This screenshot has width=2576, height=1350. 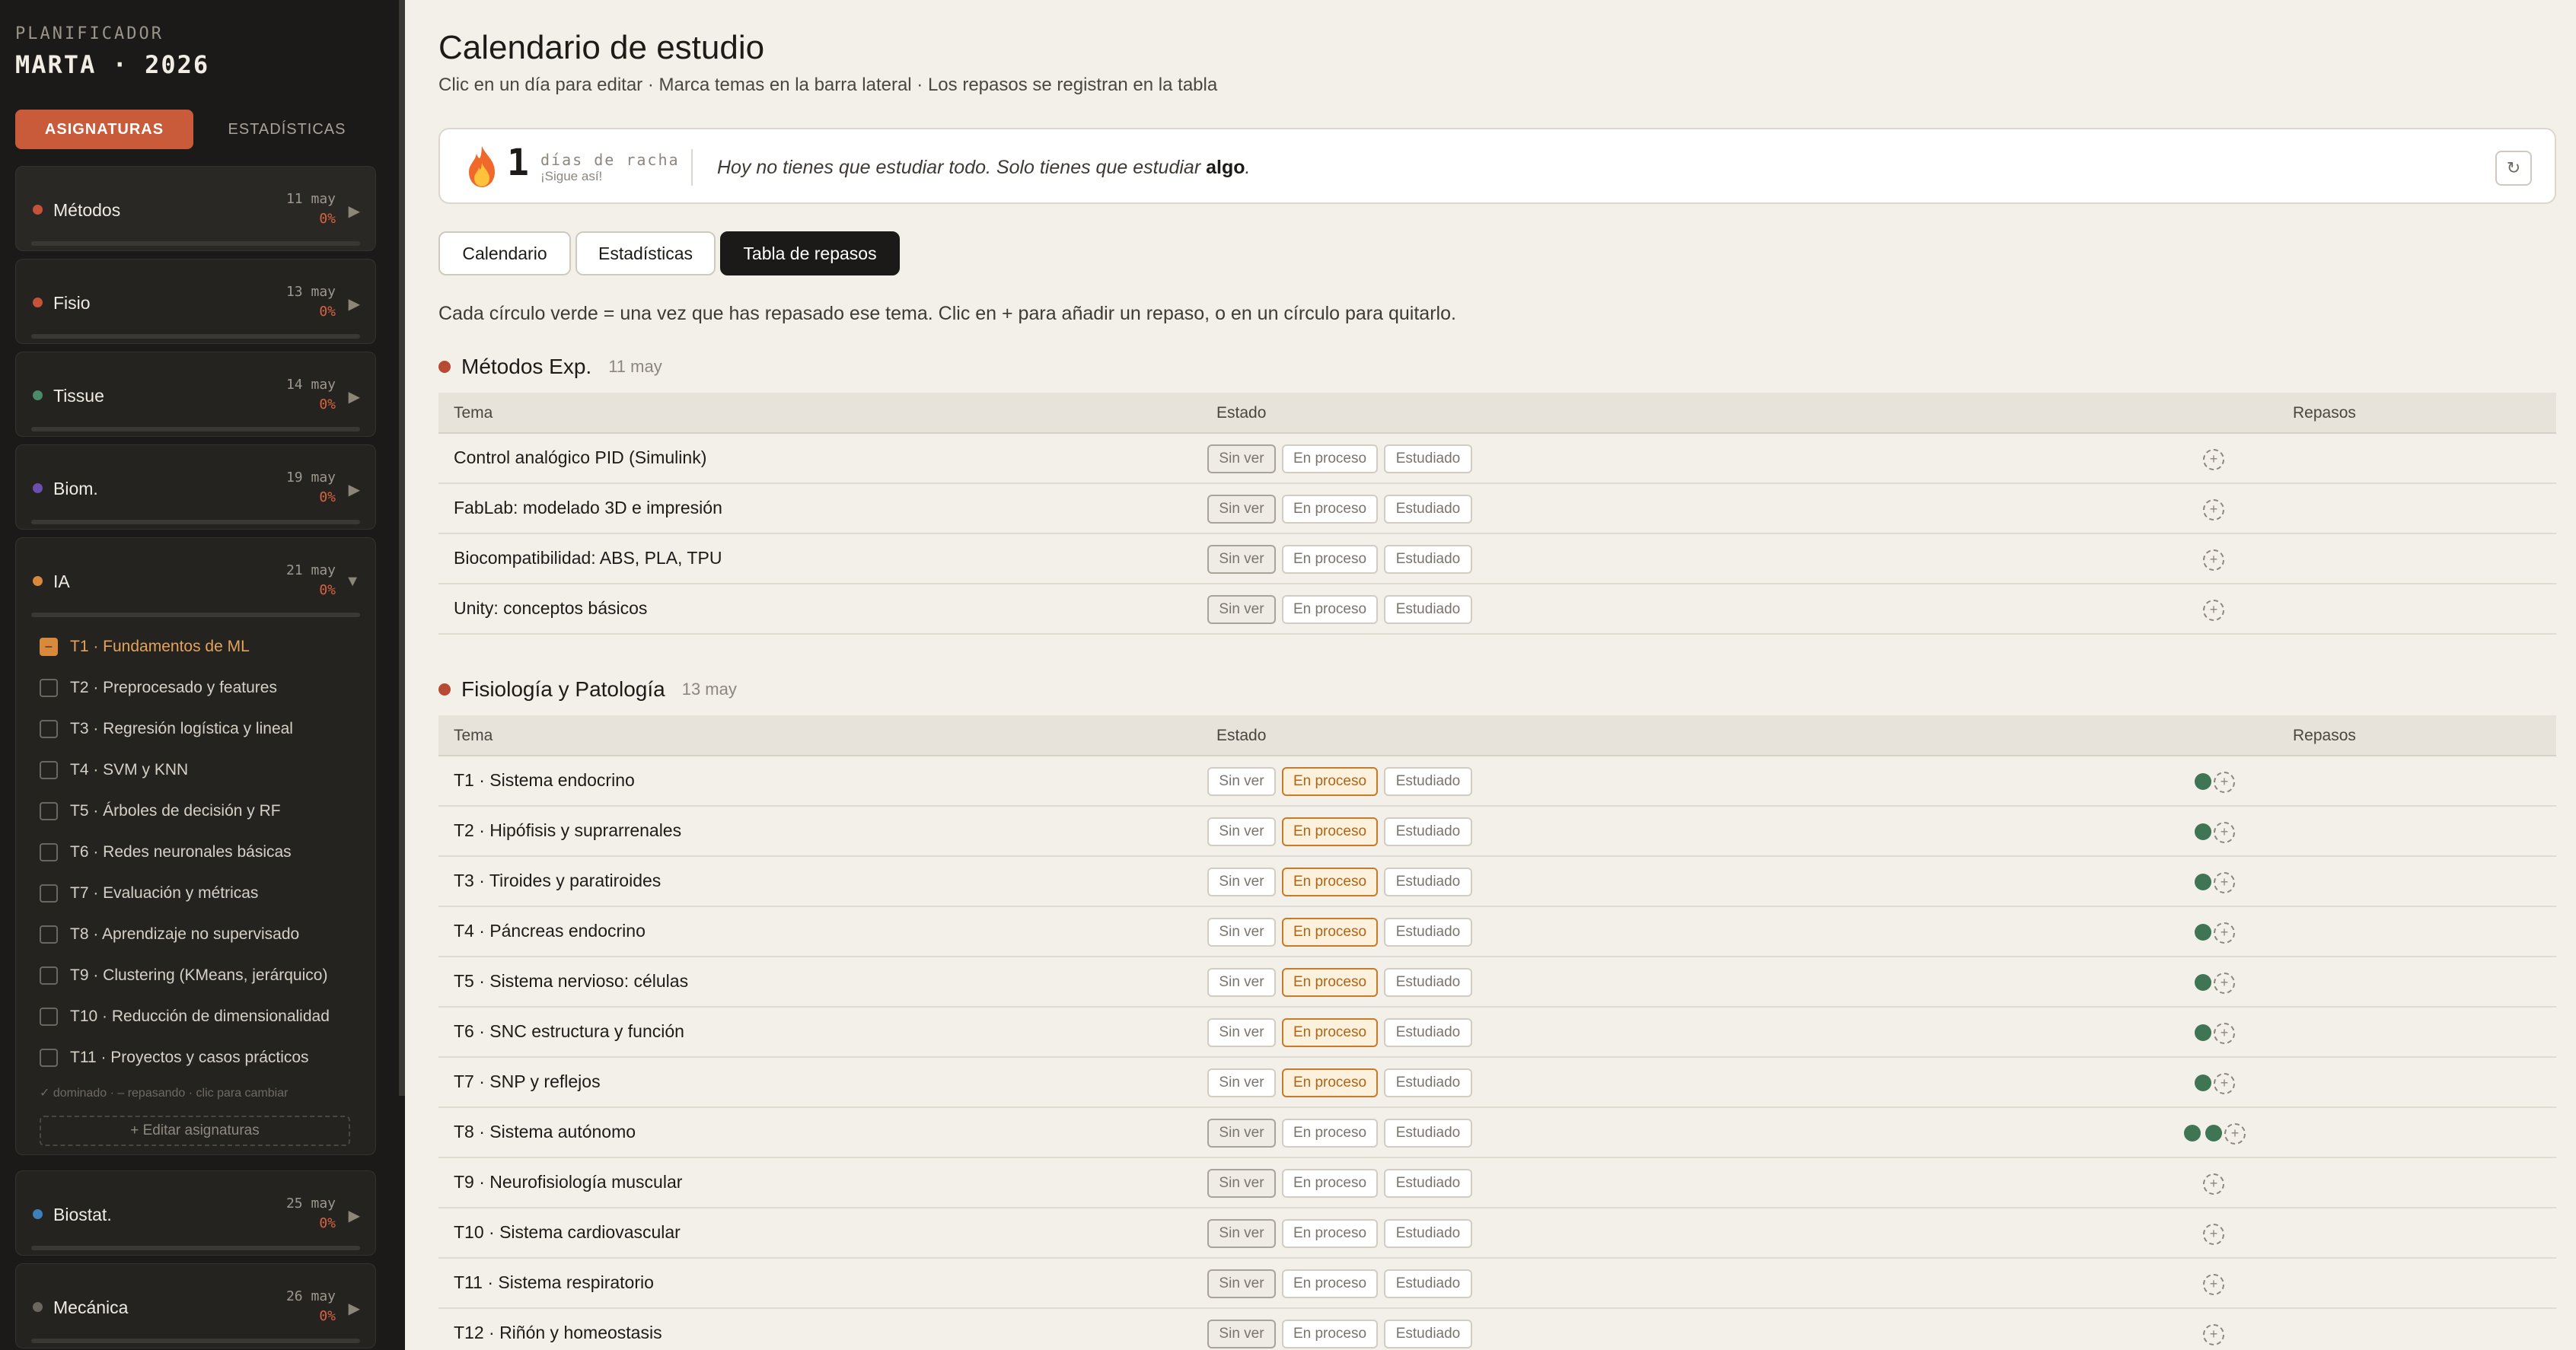 What do you see at coordinates (185, 1017) in the screenshot?
I see `topic-item: T10 · Reducción de dimensionalidad` at bounding box center [185, 1017].